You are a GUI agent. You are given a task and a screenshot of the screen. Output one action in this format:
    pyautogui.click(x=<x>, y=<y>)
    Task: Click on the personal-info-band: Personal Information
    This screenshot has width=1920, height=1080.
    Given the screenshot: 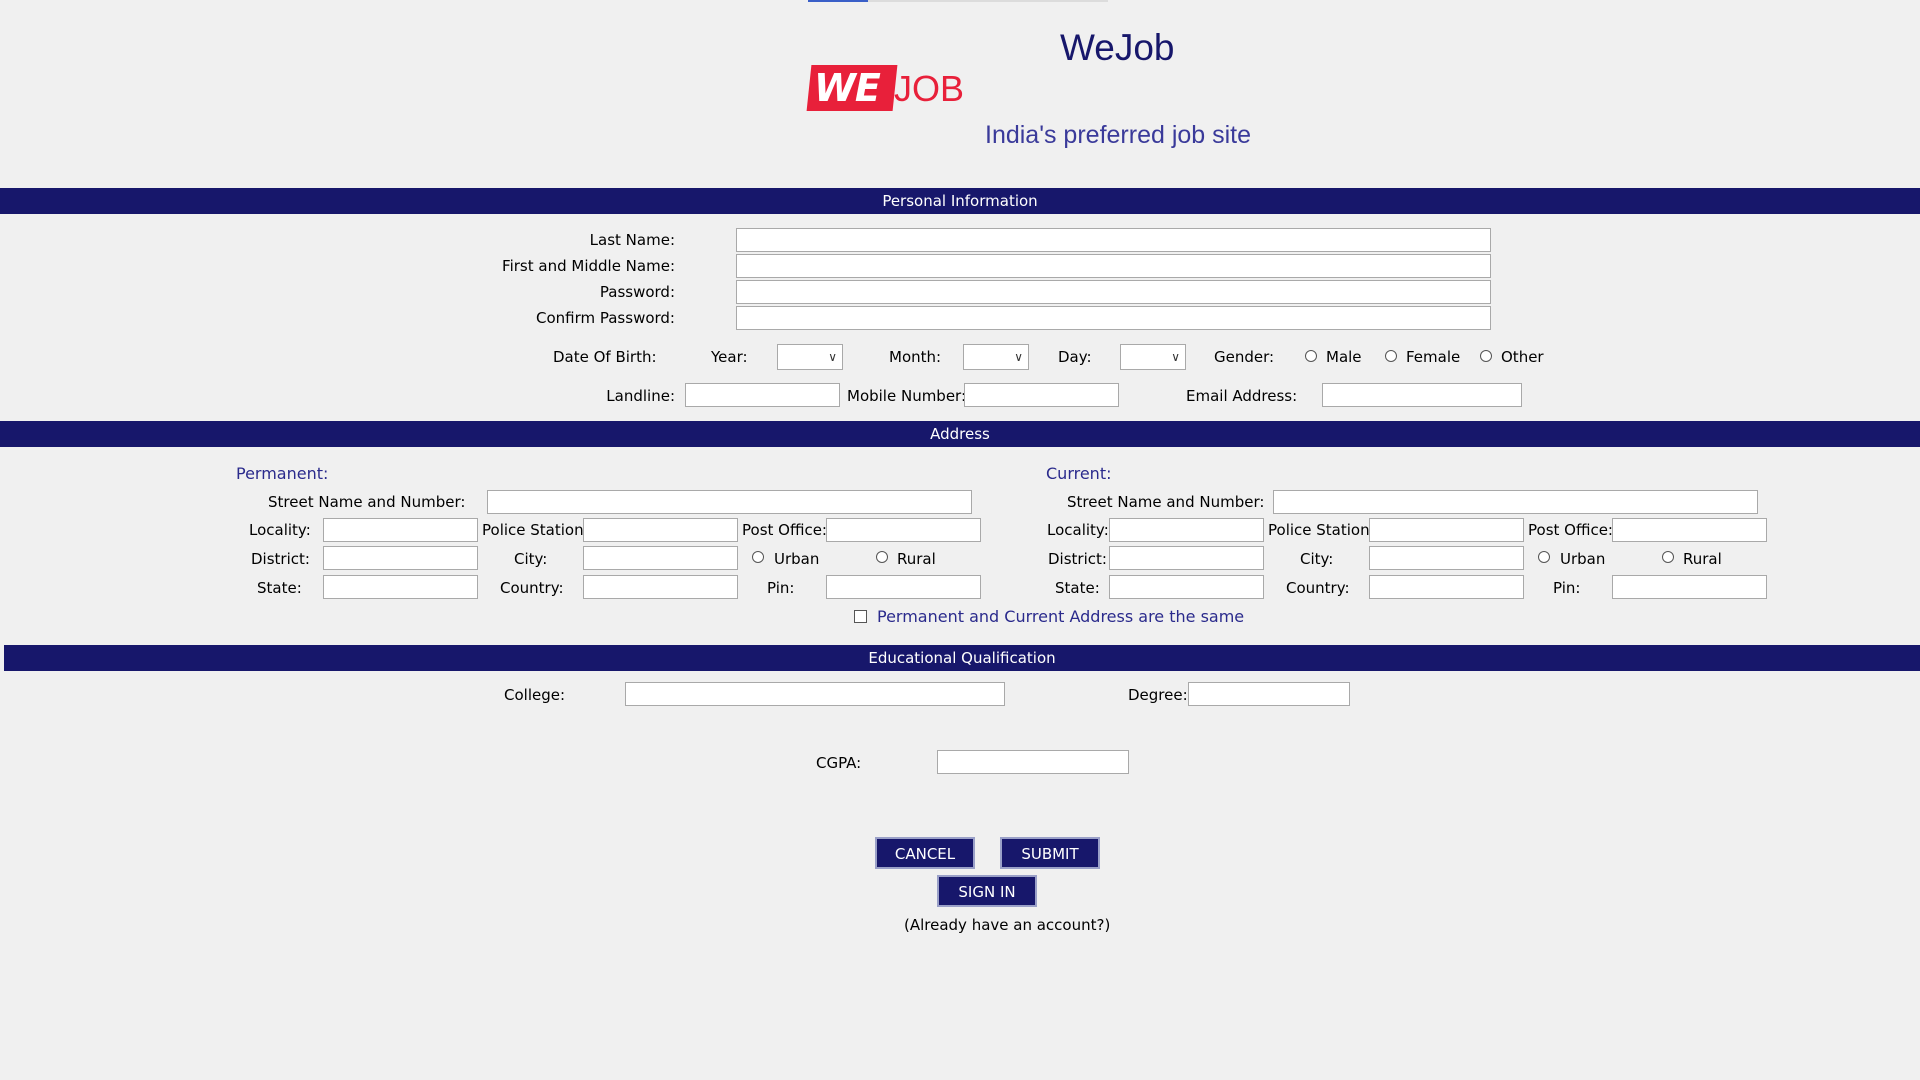 What is the action you would take?
    pyautogui.click(x=960, y=201)
    